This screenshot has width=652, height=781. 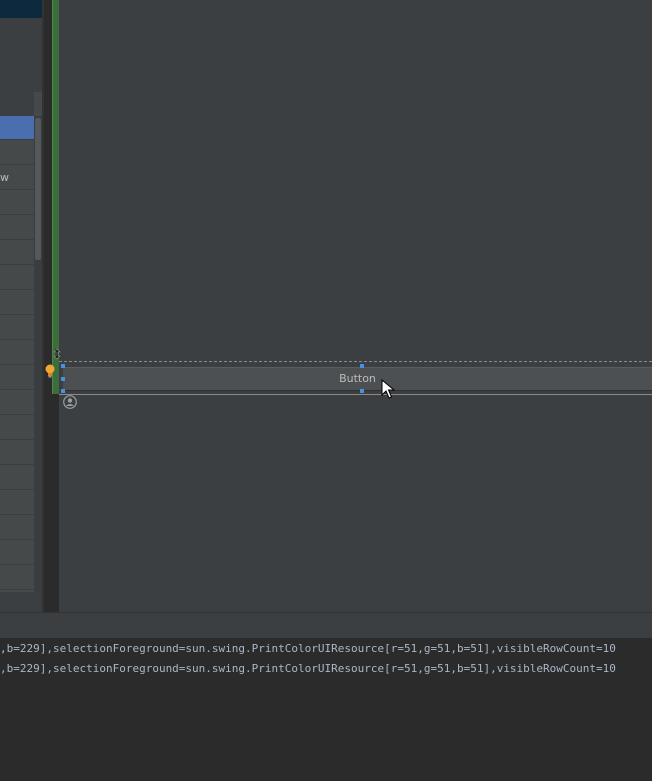 I want to click on selection-handle-top-left, so click(x=63, y=366).